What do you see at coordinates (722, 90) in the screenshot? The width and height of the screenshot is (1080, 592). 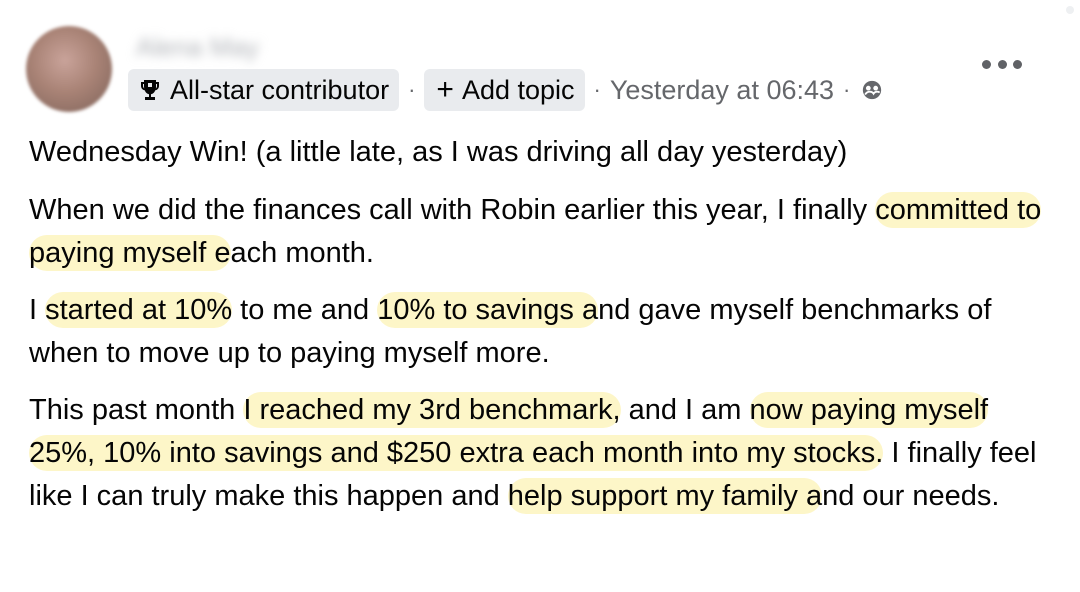 I see `post-timestamp: Yesterday at 06:43` at bounding box center [722, 90].